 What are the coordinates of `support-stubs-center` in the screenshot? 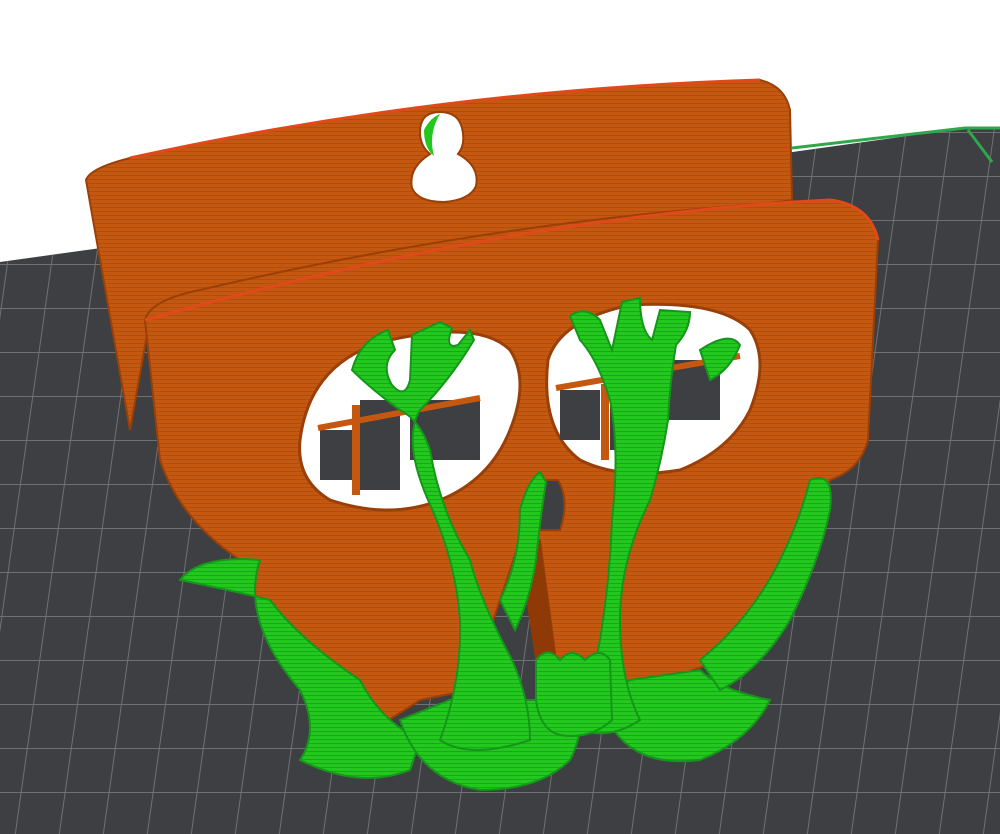 It's located at (574, 694).